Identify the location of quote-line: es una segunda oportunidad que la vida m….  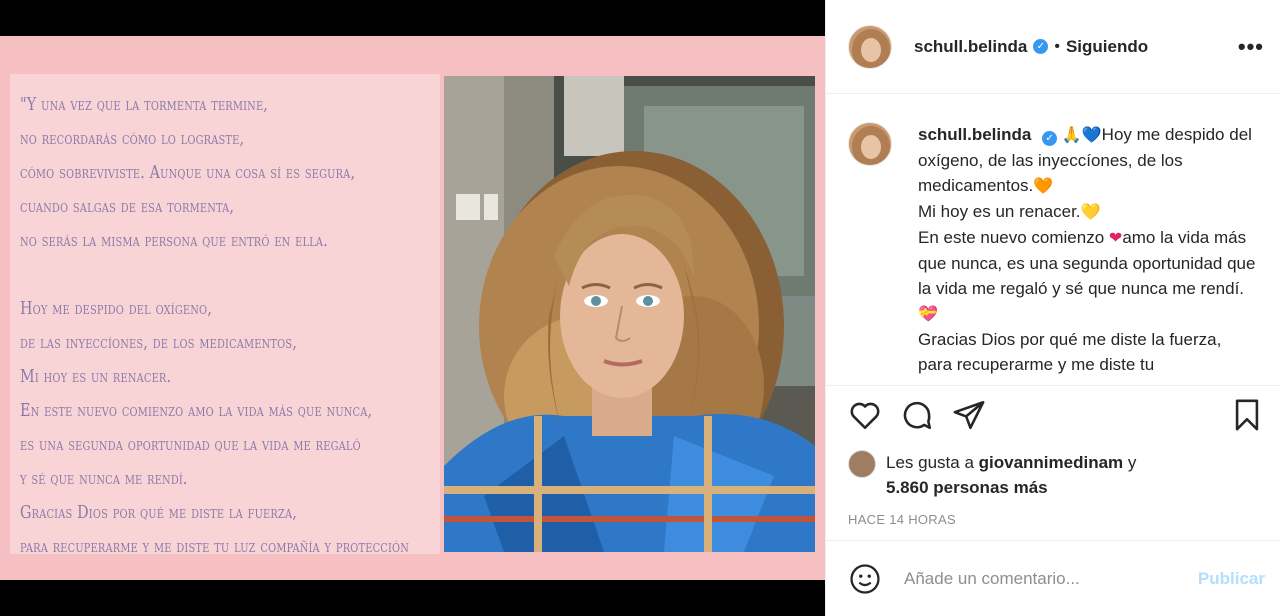
(190, 445).